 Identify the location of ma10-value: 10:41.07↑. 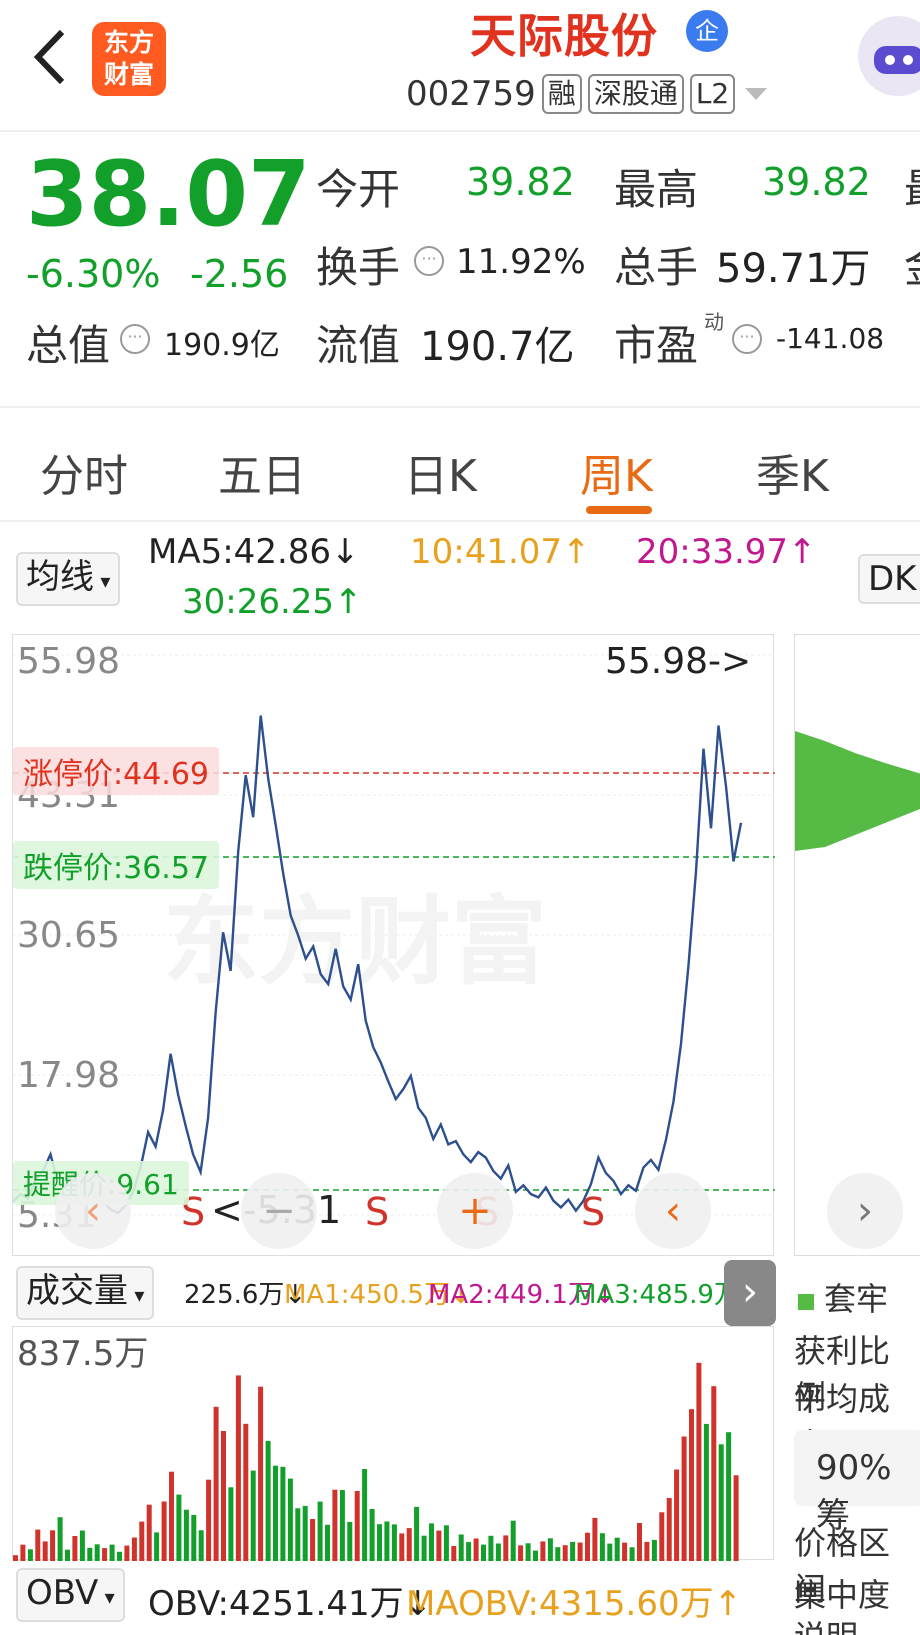
(500, 552).